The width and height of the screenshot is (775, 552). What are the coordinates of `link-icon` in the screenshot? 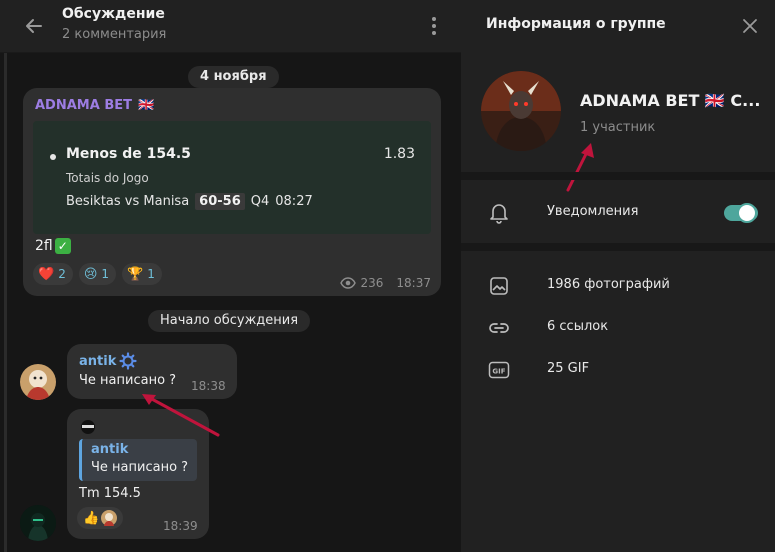 It's located at (499, 328).